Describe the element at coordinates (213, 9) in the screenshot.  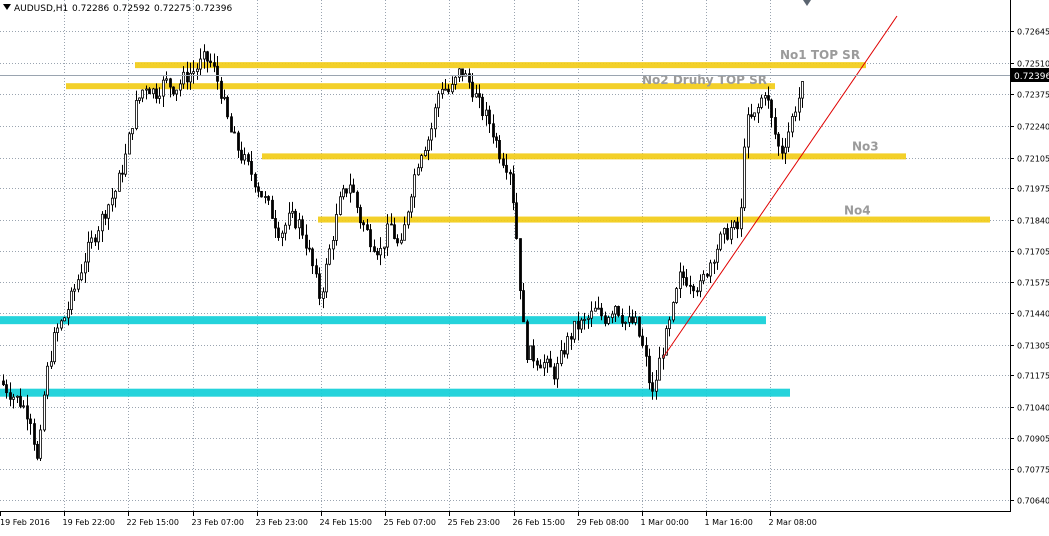
I see `ohlc-close: 0.72396` at that location.